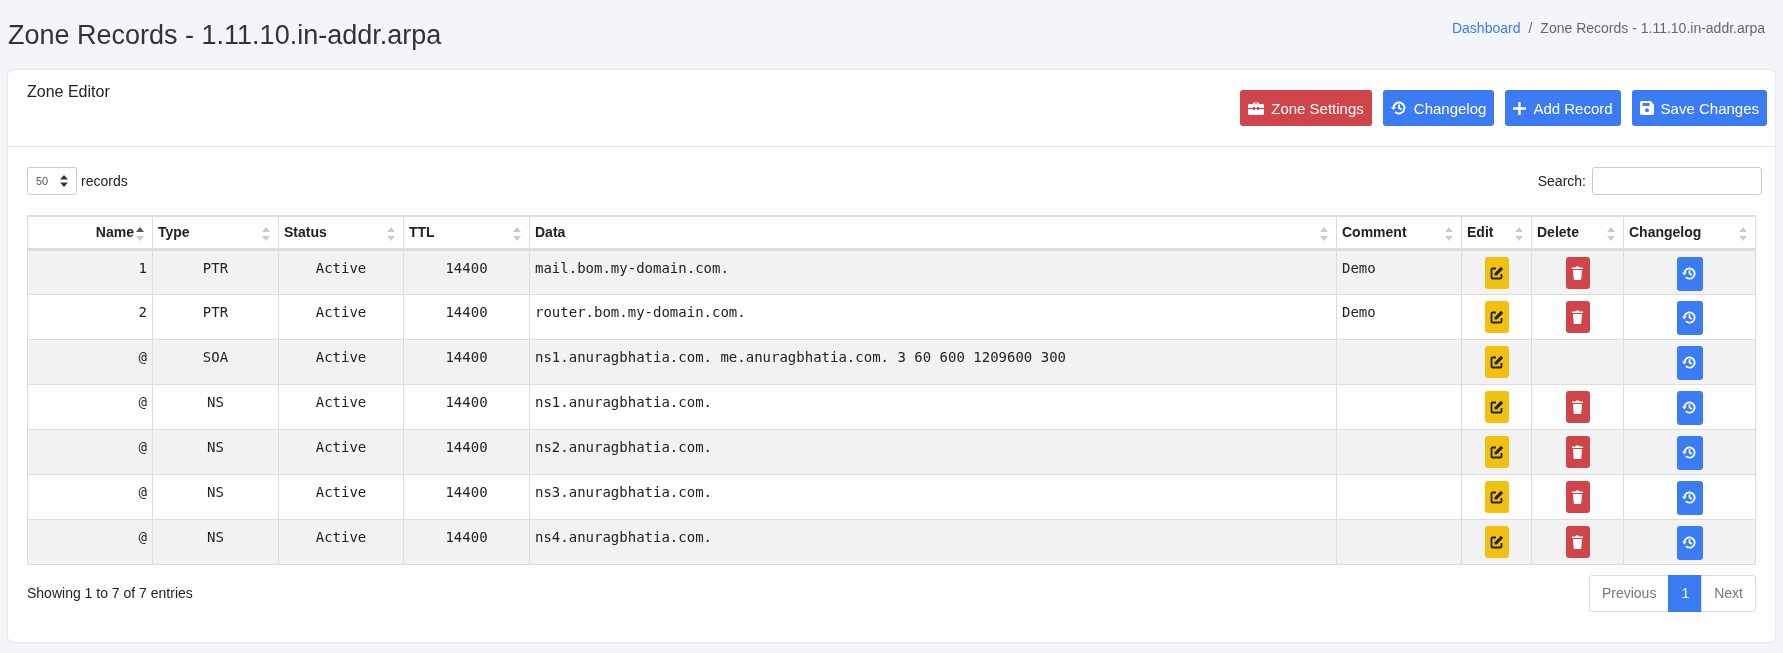  I want to click on plus-icon, so click(1520, 108).